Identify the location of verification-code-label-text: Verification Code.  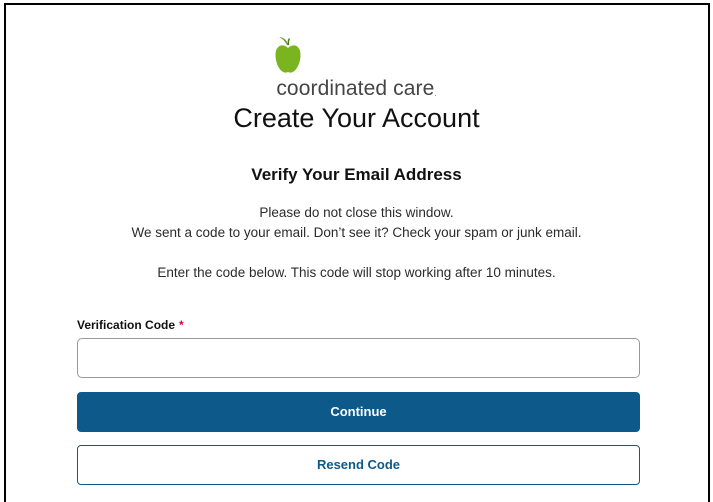
(126, 325).